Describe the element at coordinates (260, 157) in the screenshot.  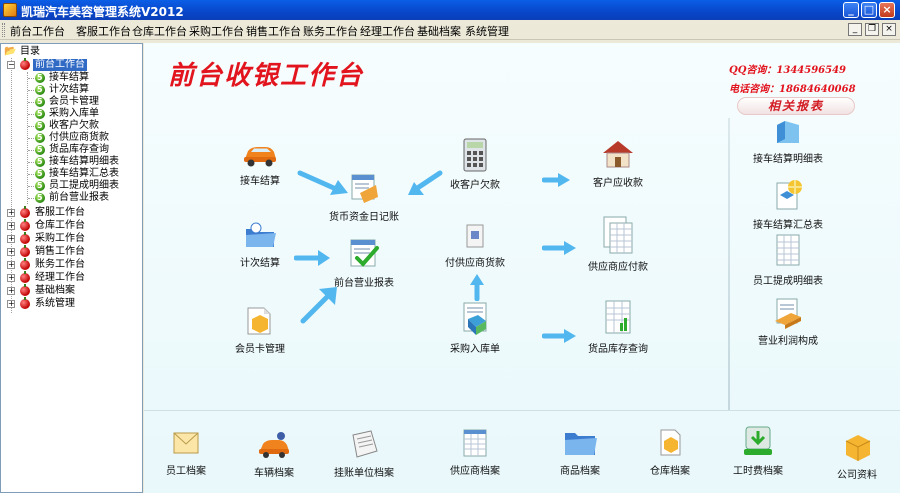
I see `car-icon` at that location.